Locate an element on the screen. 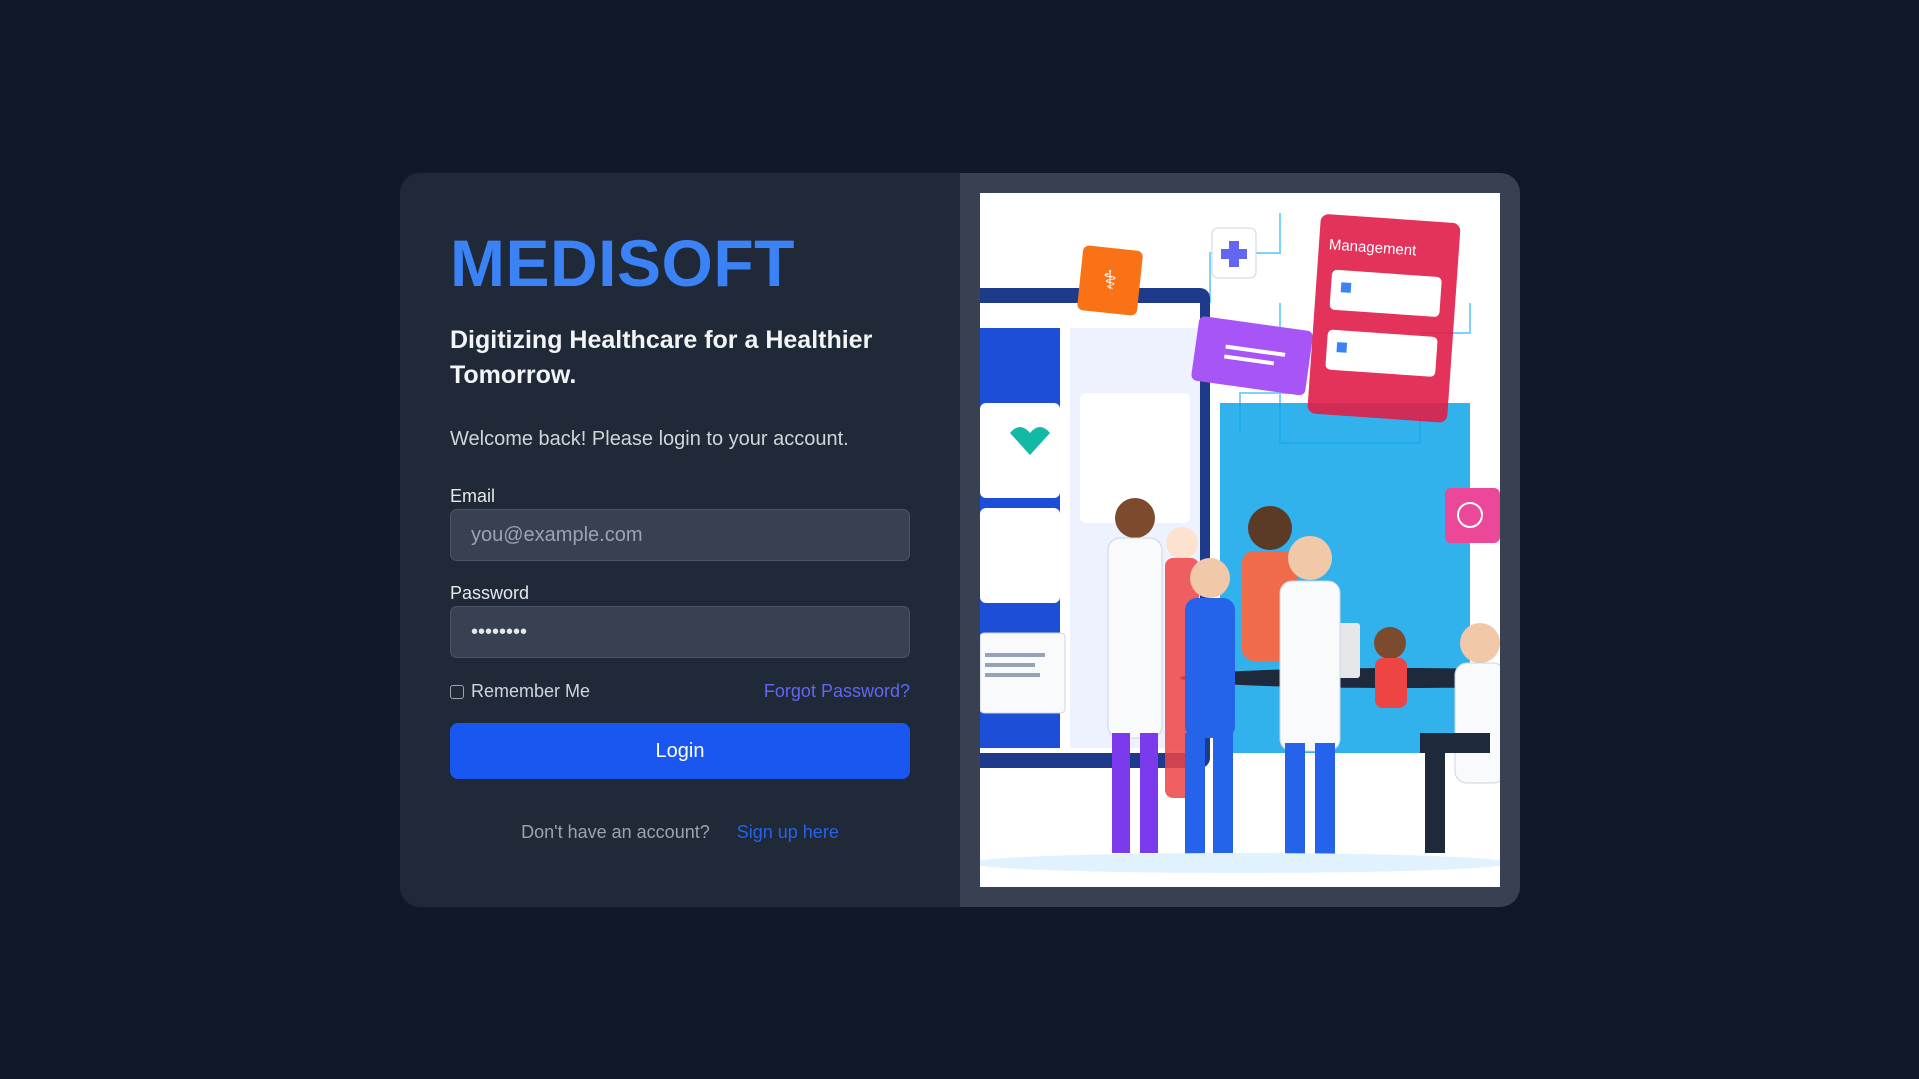 The image size is (1919, 1079). signup-row: Don't have an account? Sign up here is located at coordinates (680, 832).